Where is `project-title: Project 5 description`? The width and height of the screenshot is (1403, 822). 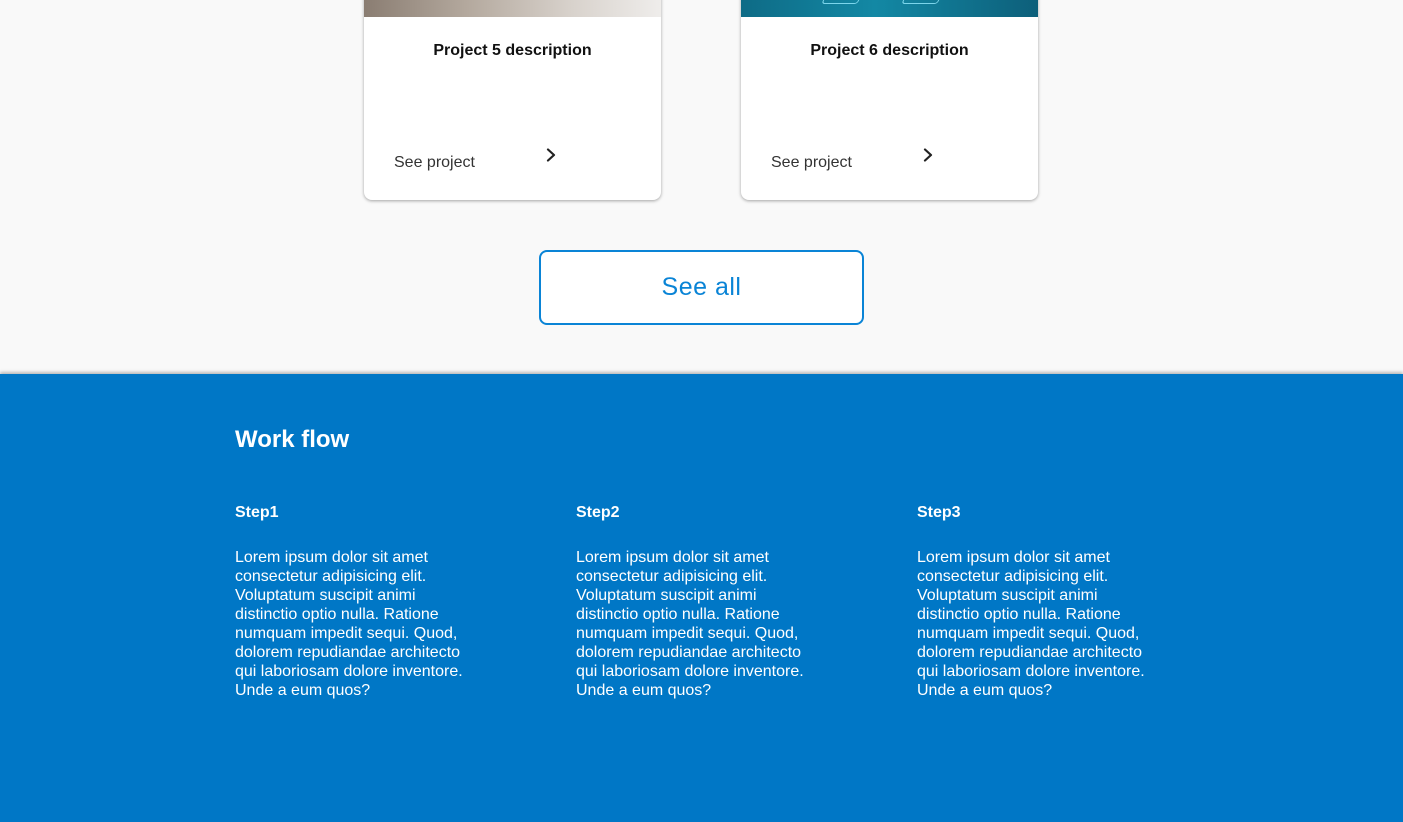
project-title: Project 5 description is located at coordinates (512, 50).